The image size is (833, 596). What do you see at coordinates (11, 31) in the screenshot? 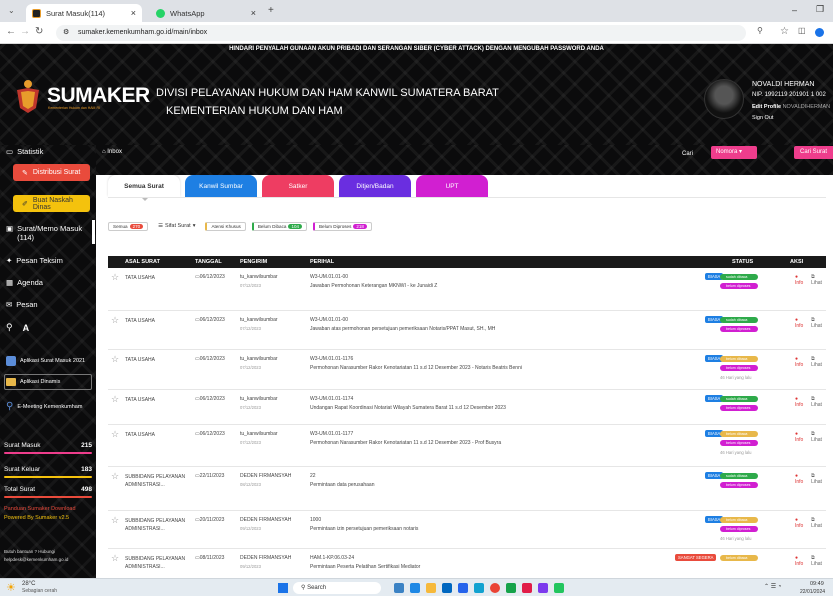
I see `back-icon: ←` at bounding box center [11, 31].